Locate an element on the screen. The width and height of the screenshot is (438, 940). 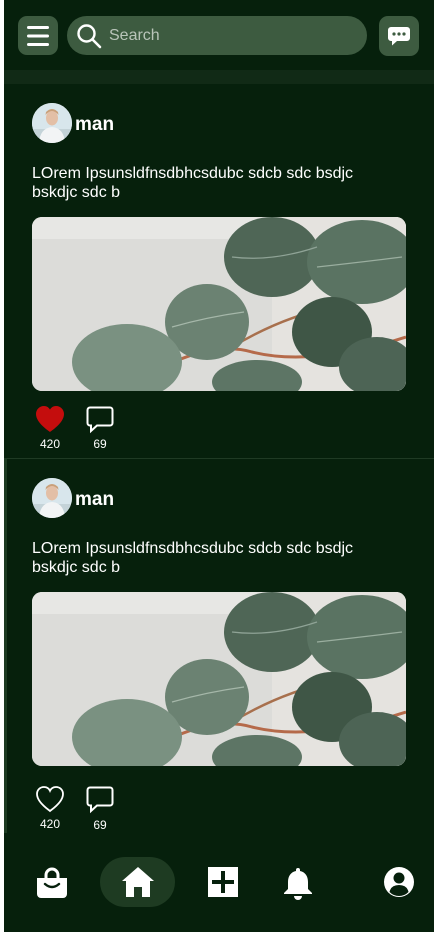
messages-button is located at coordinates (399, 36).